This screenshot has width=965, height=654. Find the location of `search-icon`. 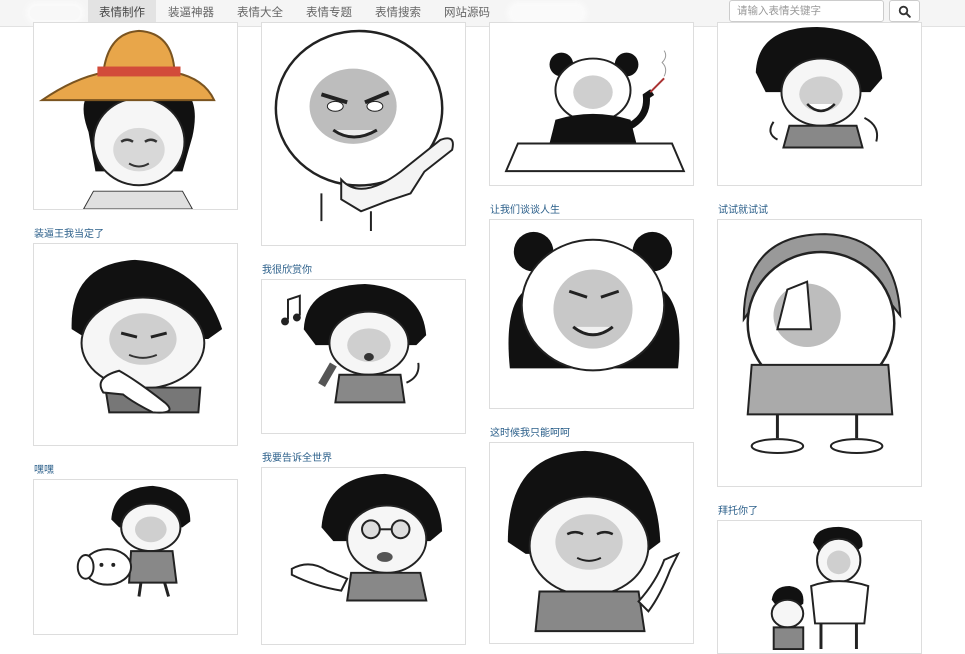

search-icon is located at coordinates (904, 11).